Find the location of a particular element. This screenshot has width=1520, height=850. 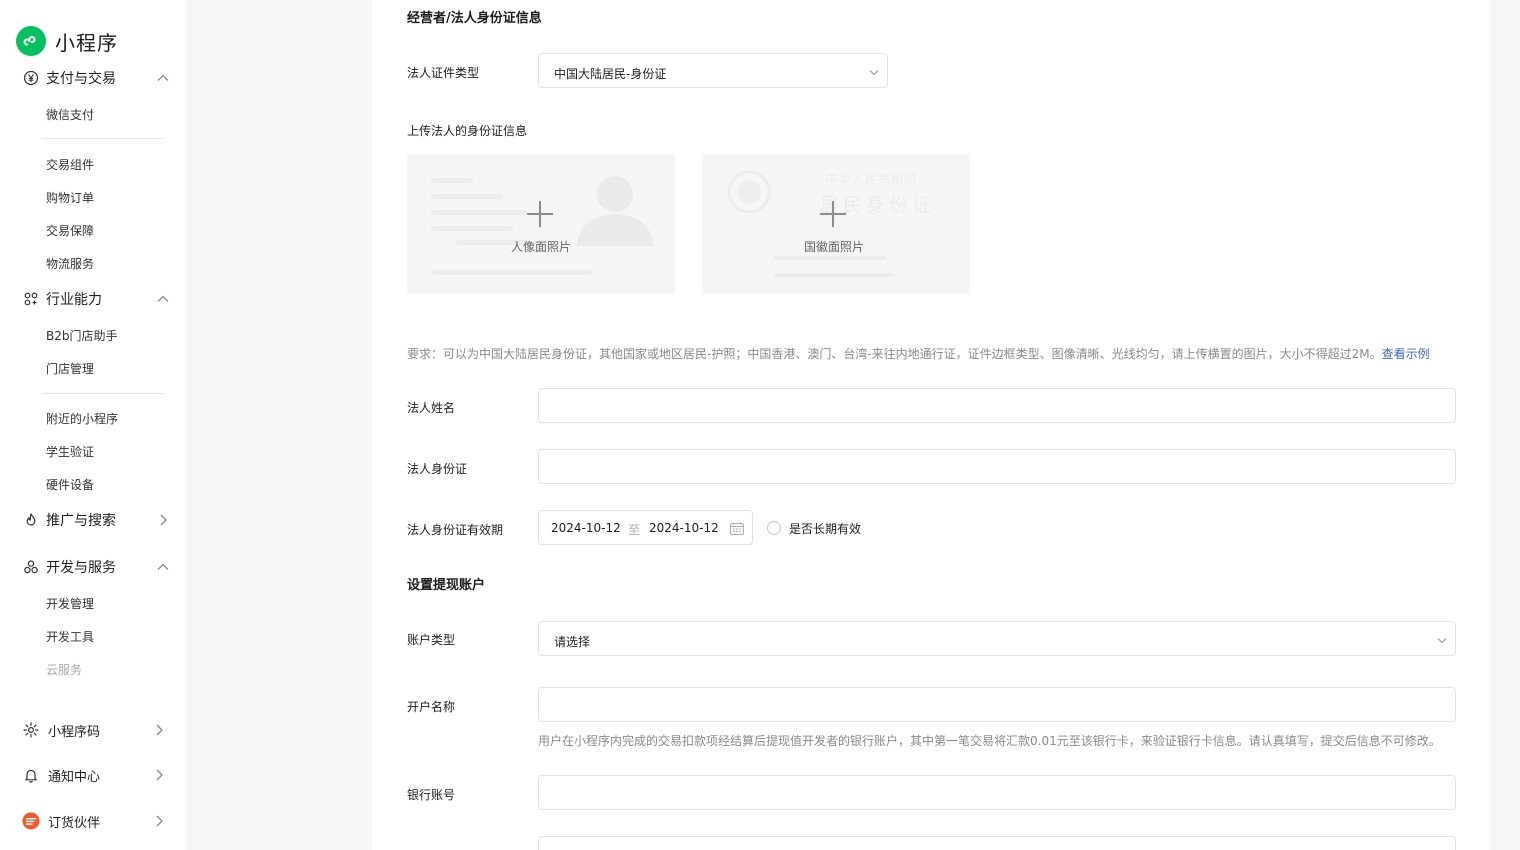

account-name-input is located at coordinates (997, 704).